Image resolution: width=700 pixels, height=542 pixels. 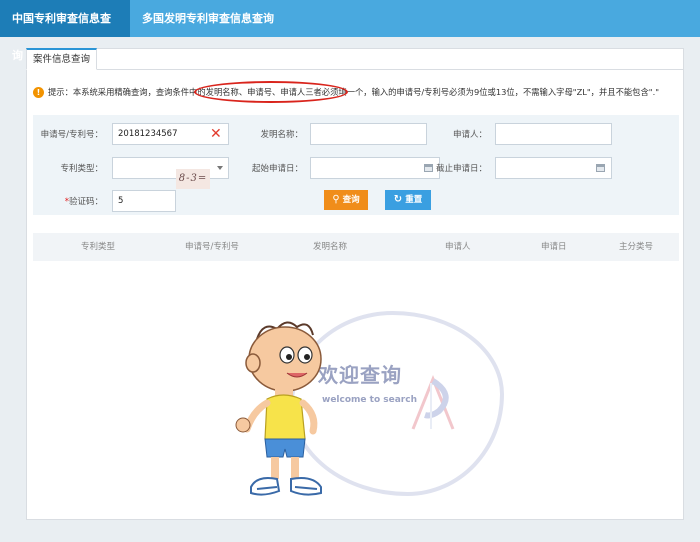 I want to click on patent-type-select, so click(x=170, y=168).